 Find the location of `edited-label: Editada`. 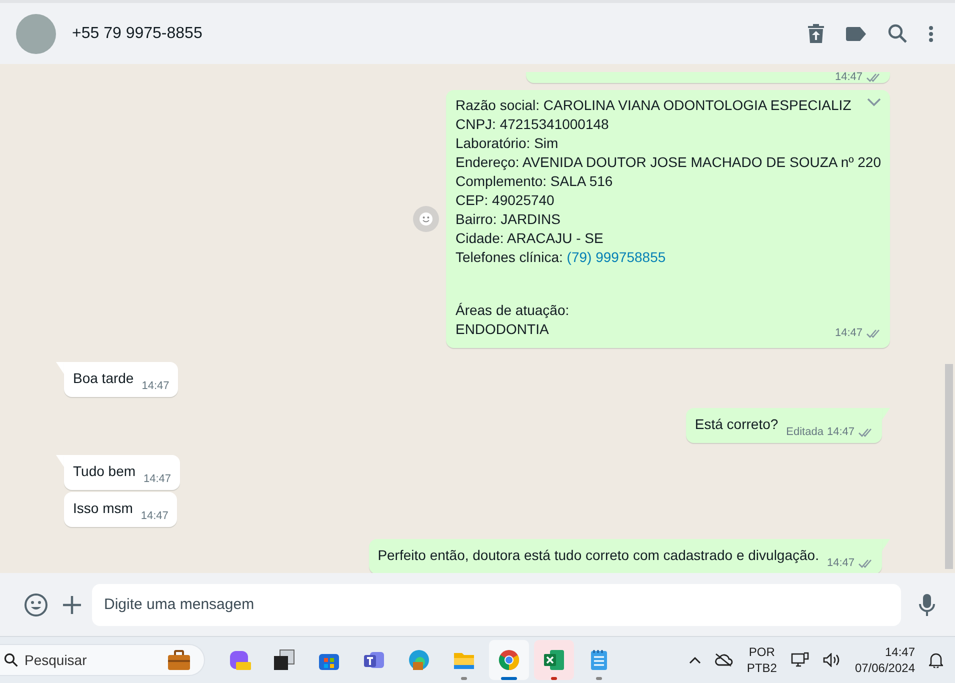

edited-label: Editada is located at coordinates (805, 432).